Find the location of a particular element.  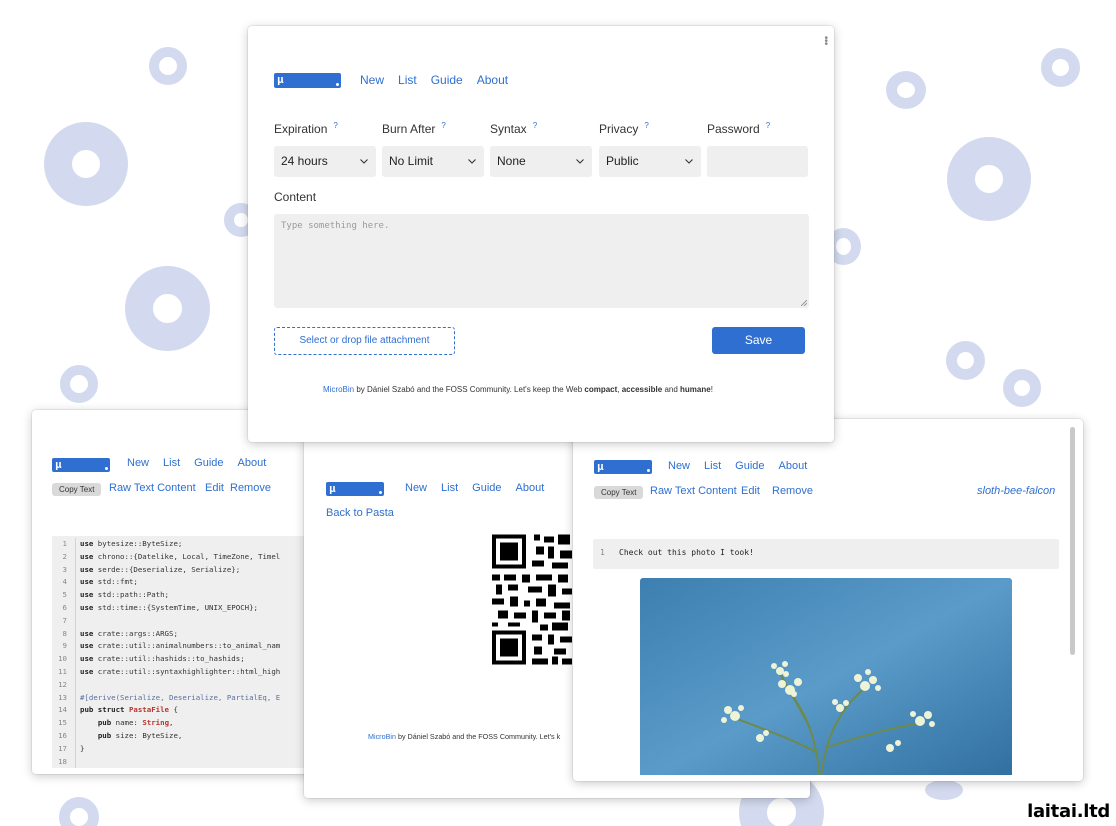

window-menu-dots: • • • is located at coordinates (826, 42).